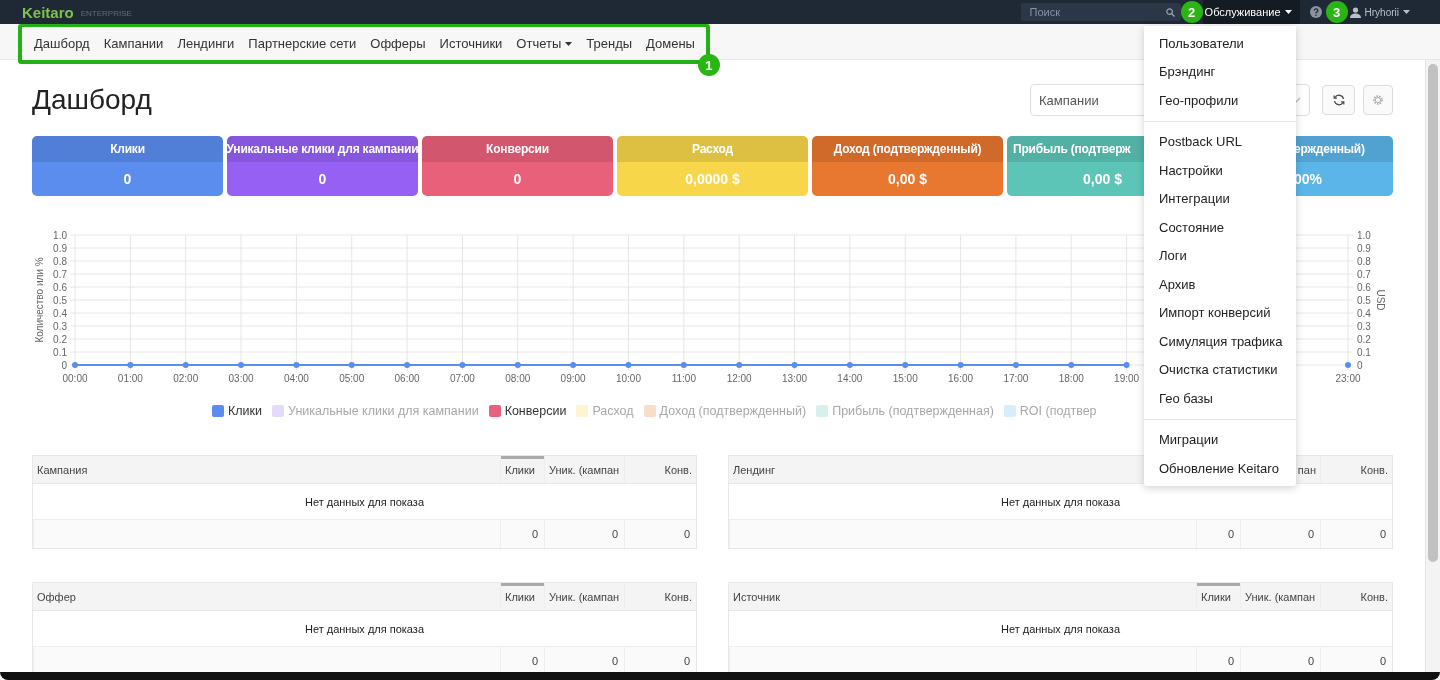 Image resolution: width=1440 pixels, height=680 pixels. I want to click on stat-value: 0,0000 $, so click(712, 179).